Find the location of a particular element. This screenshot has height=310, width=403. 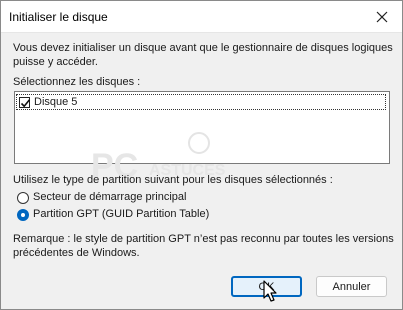

window-title: Initialiser le disque is located at coordinates (58, 17).